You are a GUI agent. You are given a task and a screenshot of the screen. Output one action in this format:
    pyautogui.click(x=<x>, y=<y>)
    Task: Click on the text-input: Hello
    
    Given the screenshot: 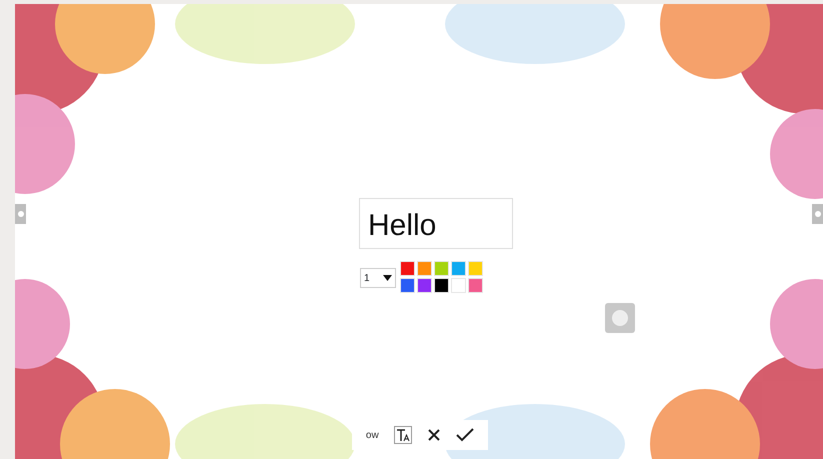 What is the action you would take?
    pyautogui.click(x=436, y=223)
    